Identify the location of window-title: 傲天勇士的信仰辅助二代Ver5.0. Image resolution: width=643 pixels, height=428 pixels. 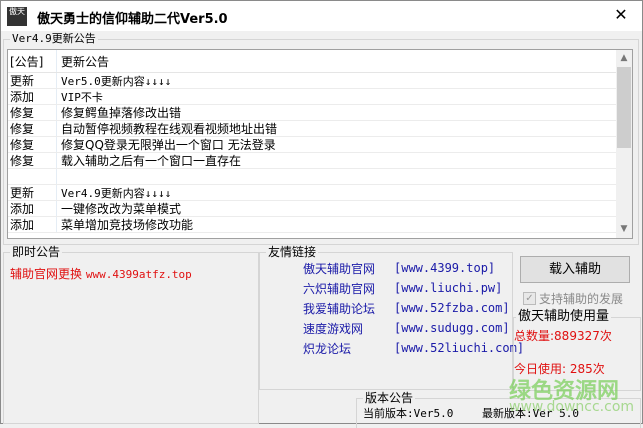
(132, 19).